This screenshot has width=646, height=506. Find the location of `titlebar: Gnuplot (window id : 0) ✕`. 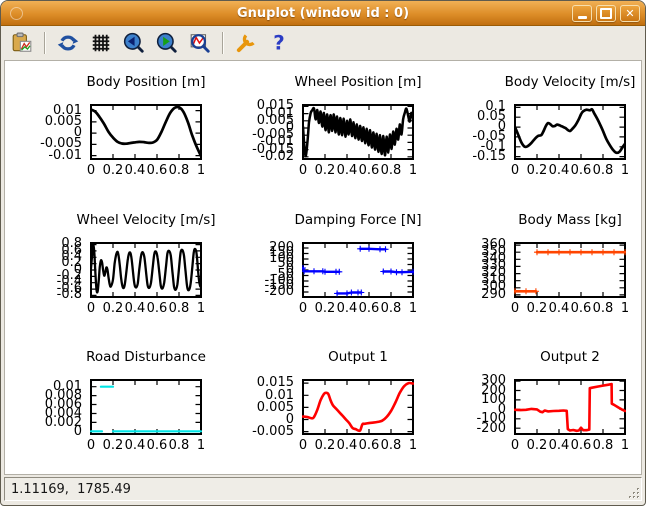

titlebar: Gnuplot (window id : 0) ✕ is located at coordinates (323, 13).